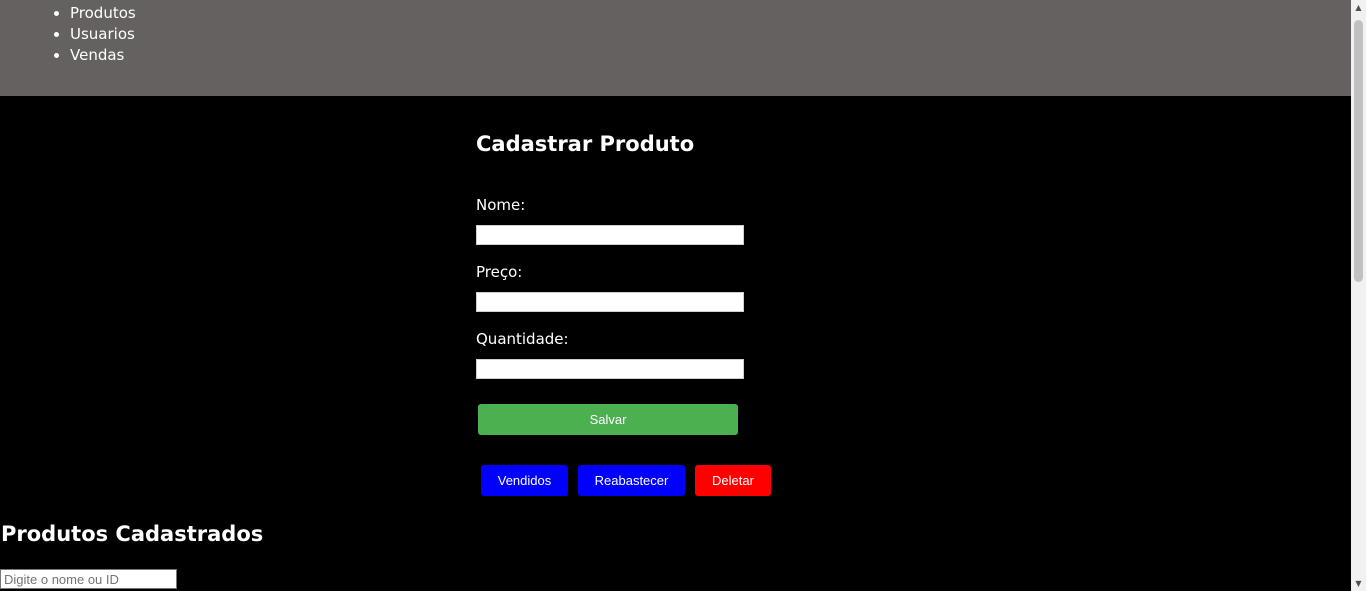 The image size is (1366, 591). Describe the element at coordinates (610, 302) in the screenshot. I see `preco-input` at that location.